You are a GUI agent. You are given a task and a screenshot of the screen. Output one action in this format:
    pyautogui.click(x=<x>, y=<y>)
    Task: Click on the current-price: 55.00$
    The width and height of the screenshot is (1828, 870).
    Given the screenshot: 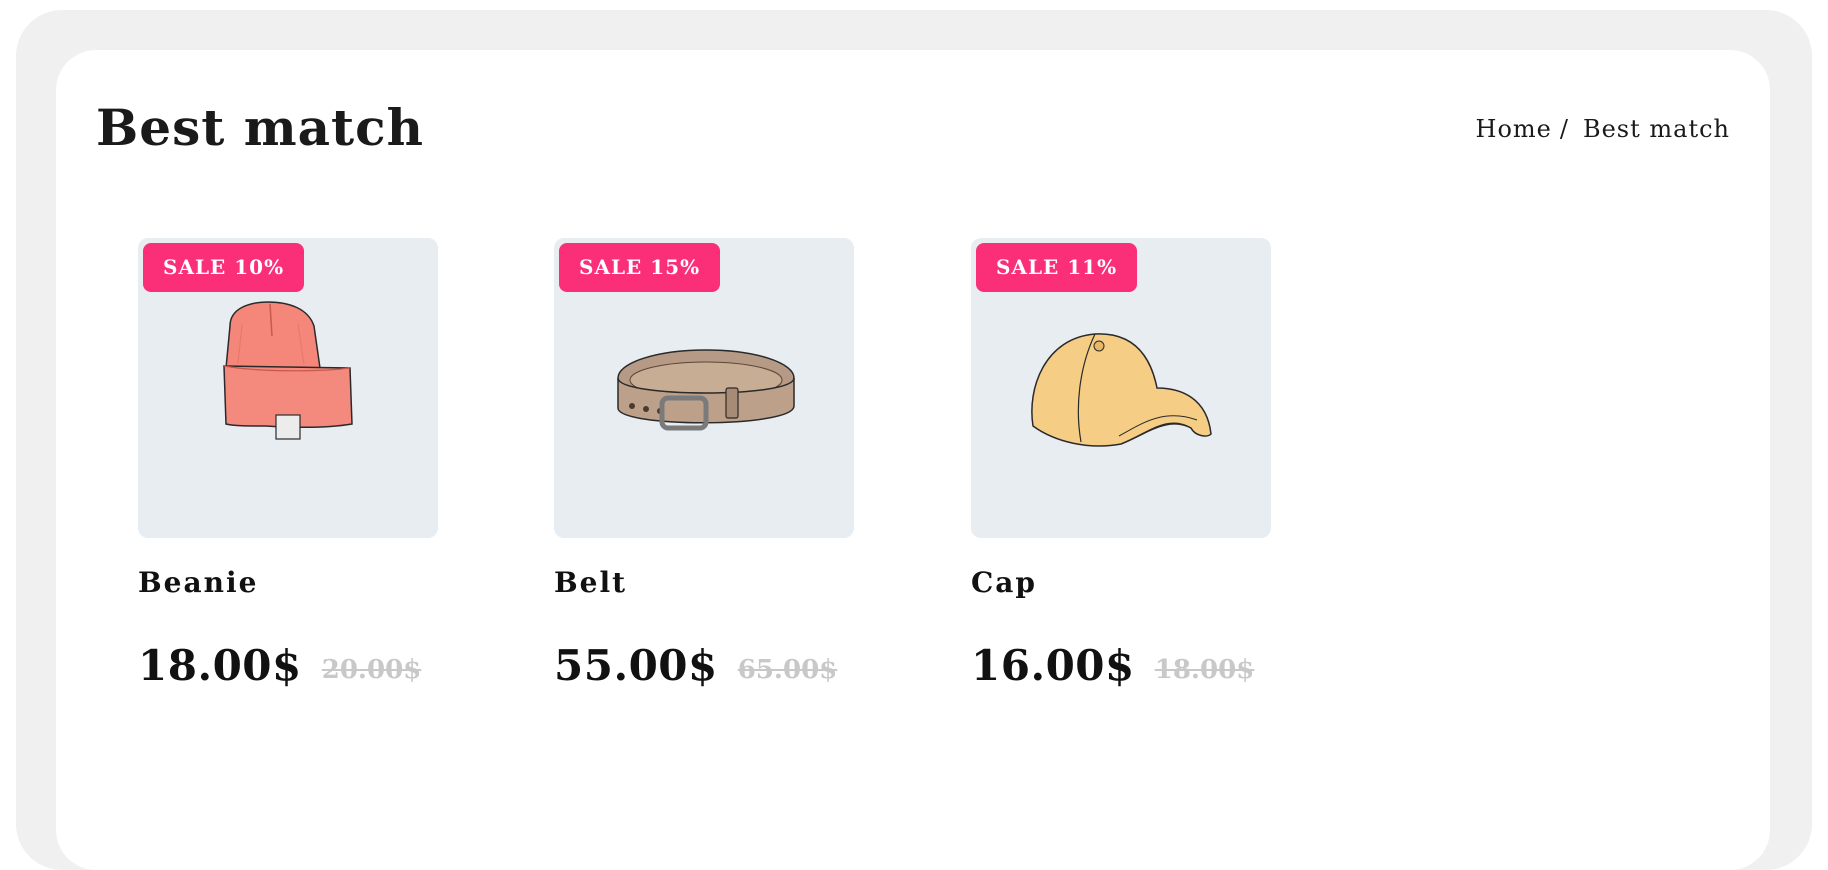 What is the action you would take?
    pyautogui.click(x=636, y=665)
    